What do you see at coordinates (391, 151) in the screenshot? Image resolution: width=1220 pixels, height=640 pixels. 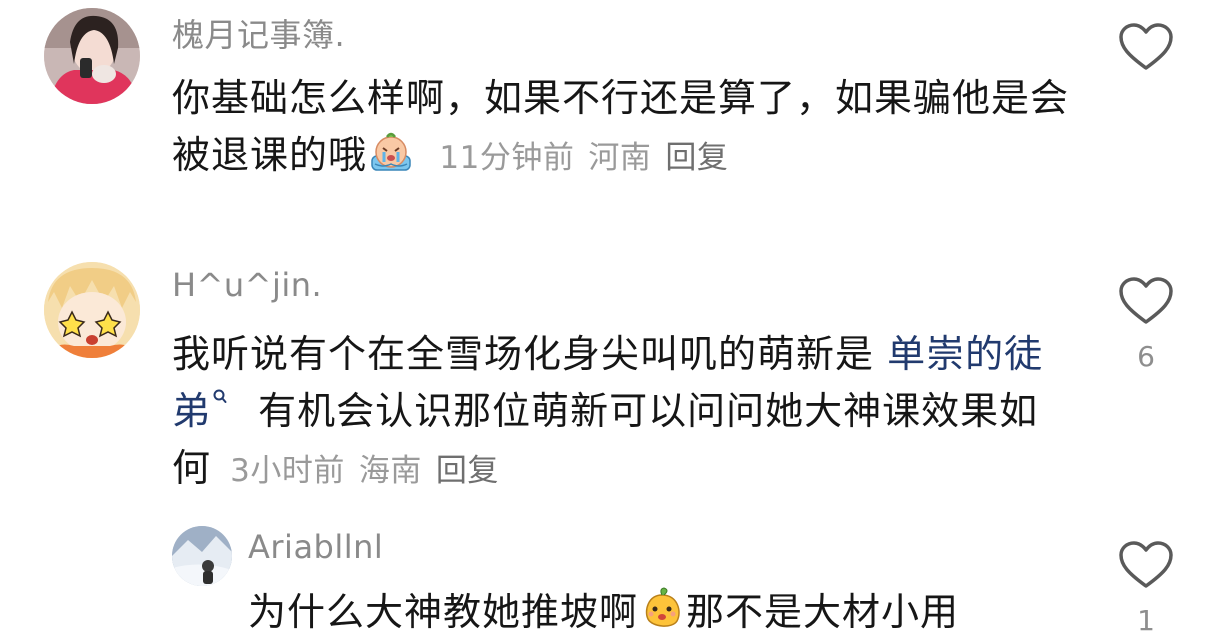 I see `crying-emoji-icon` at bounding box center [391, 151].